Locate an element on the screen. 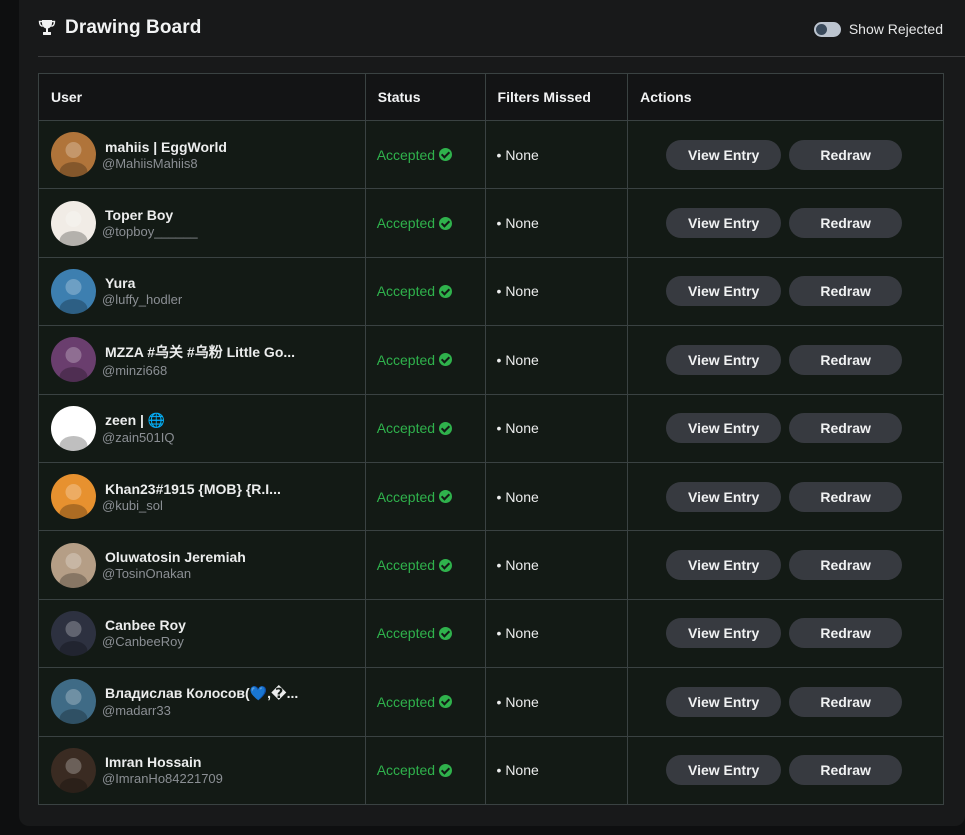 The height and width of the screenshot is (835, 965). trophy-icon is located at coordinates (47, 27).